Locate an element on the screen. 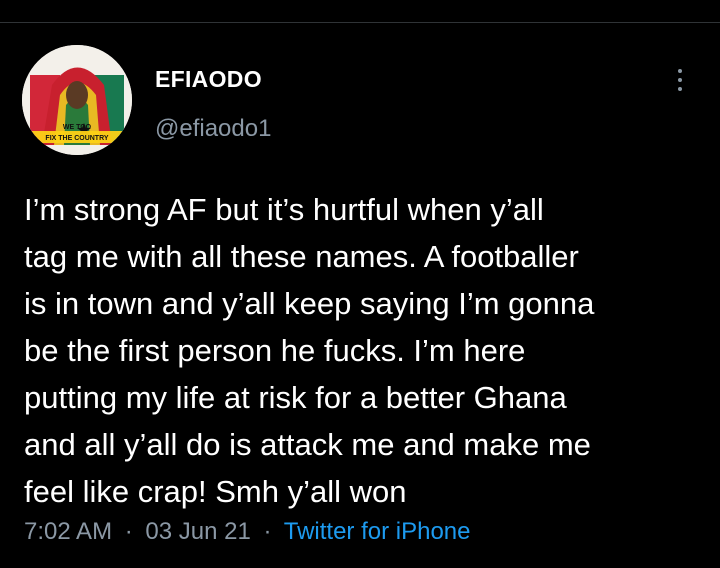 The width and height of the screenshot is (720, 568). author-display-name: EFIAODO is located at coordinates (208, 79).